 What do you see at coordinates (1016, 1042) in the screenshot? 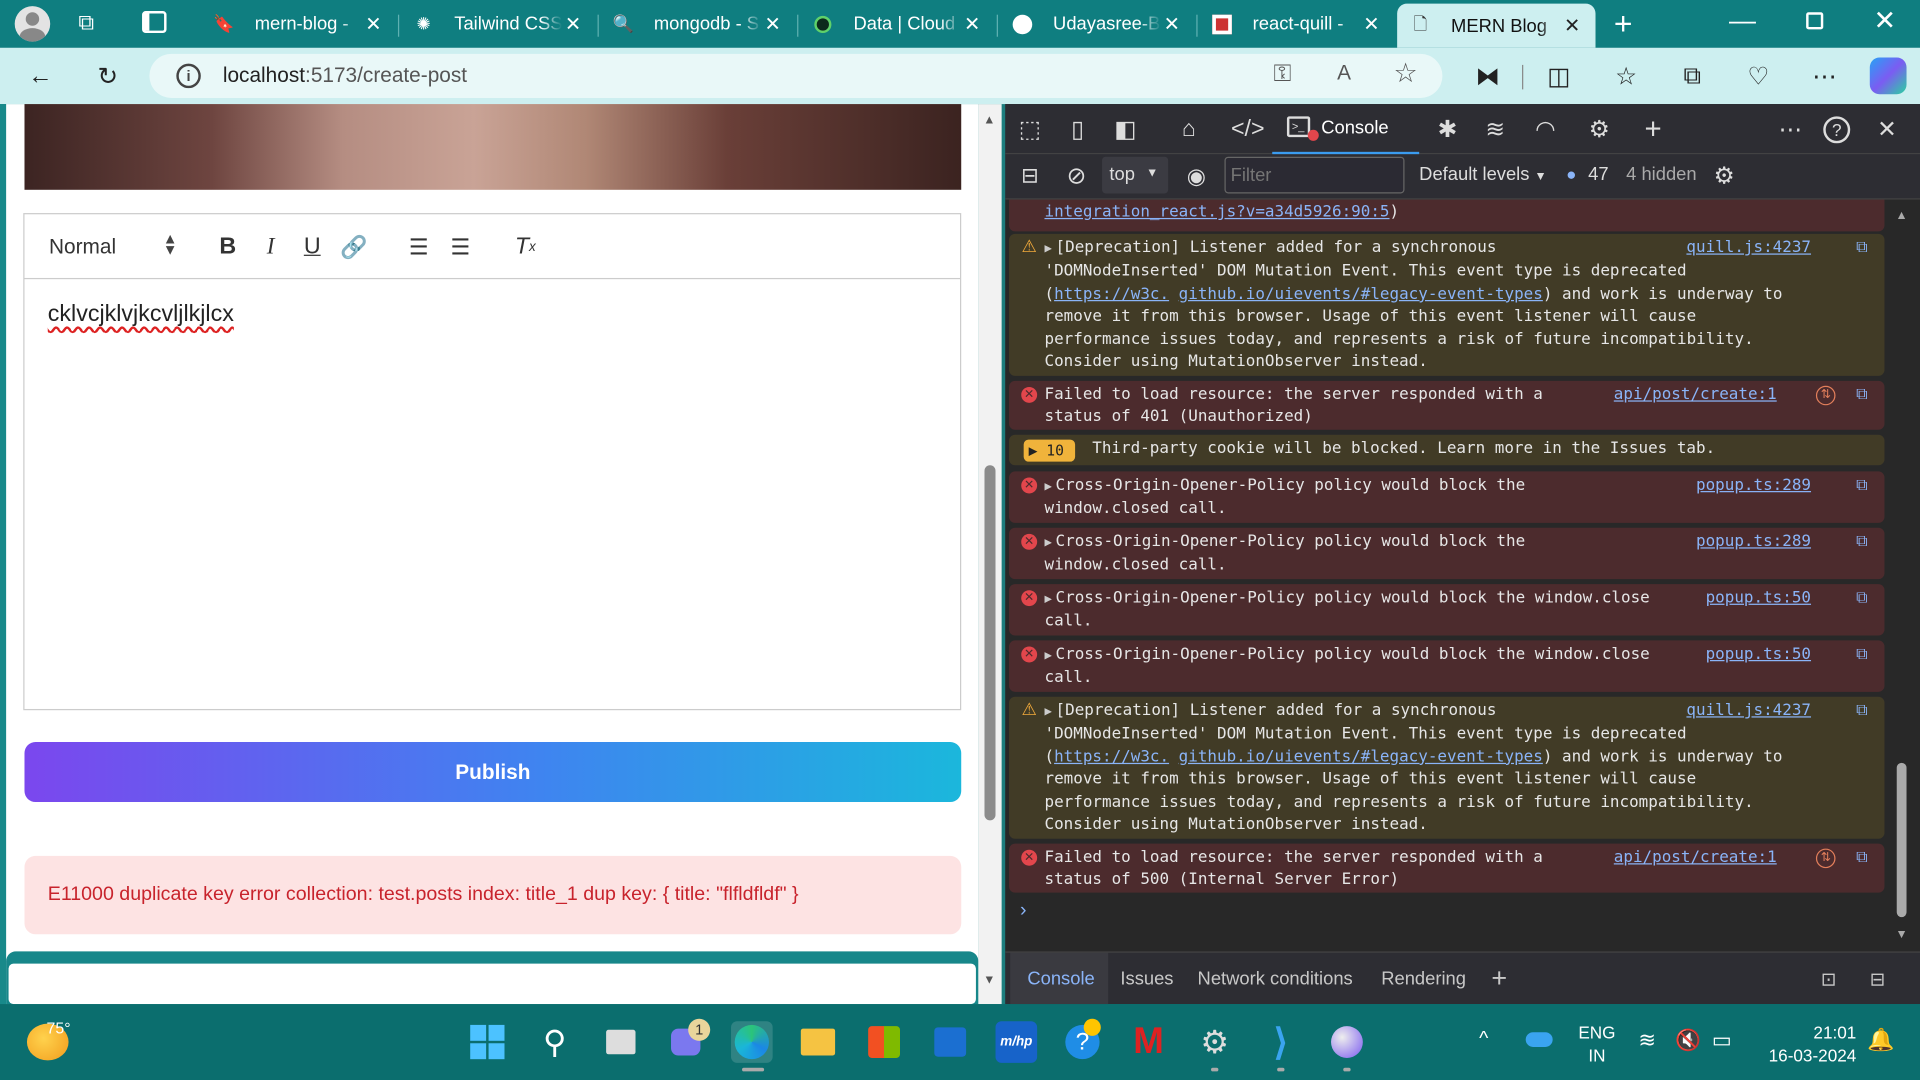
I see `mylio-icon: m/hp` at bounding box center [1016, 1042].